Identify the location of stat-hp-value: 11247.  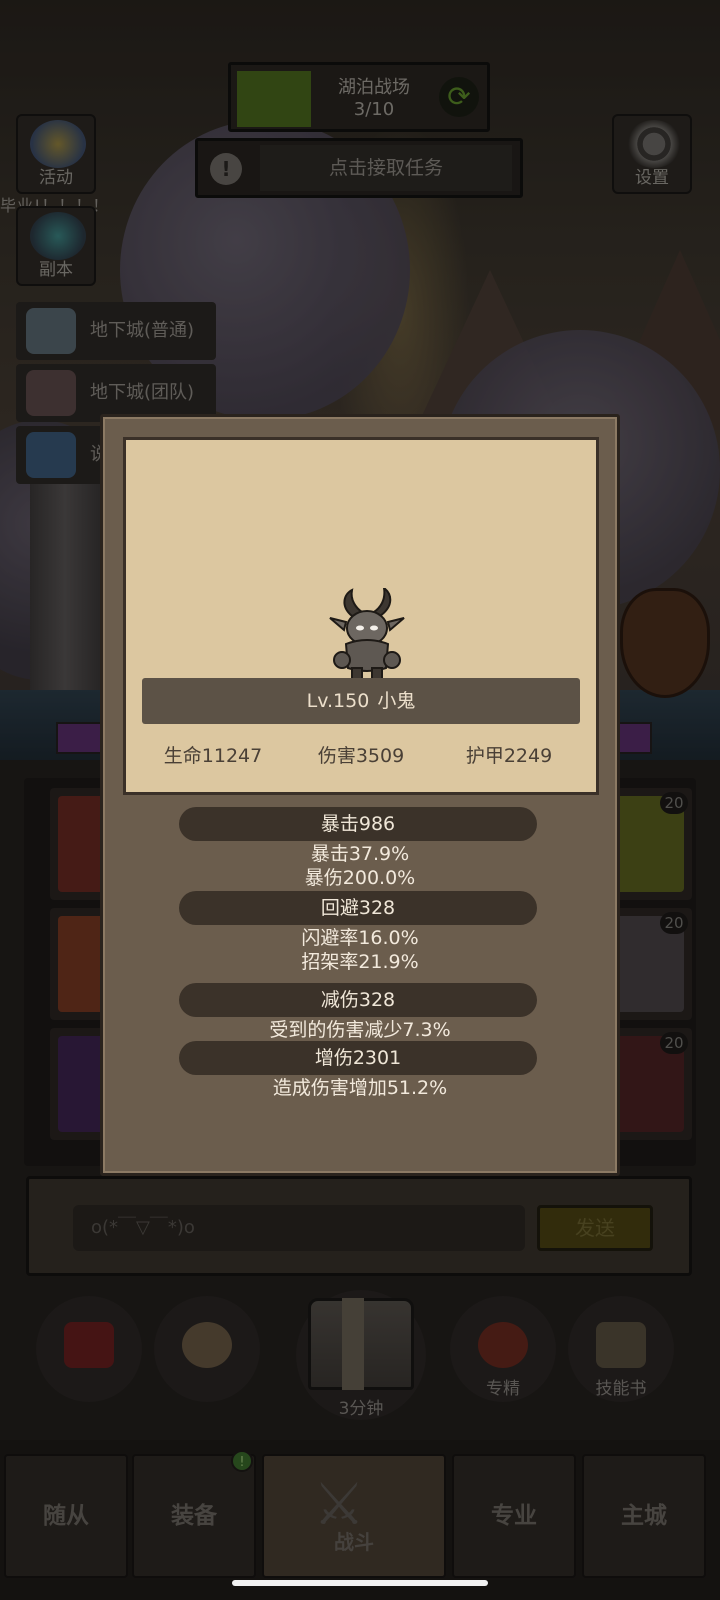
(232, 756).